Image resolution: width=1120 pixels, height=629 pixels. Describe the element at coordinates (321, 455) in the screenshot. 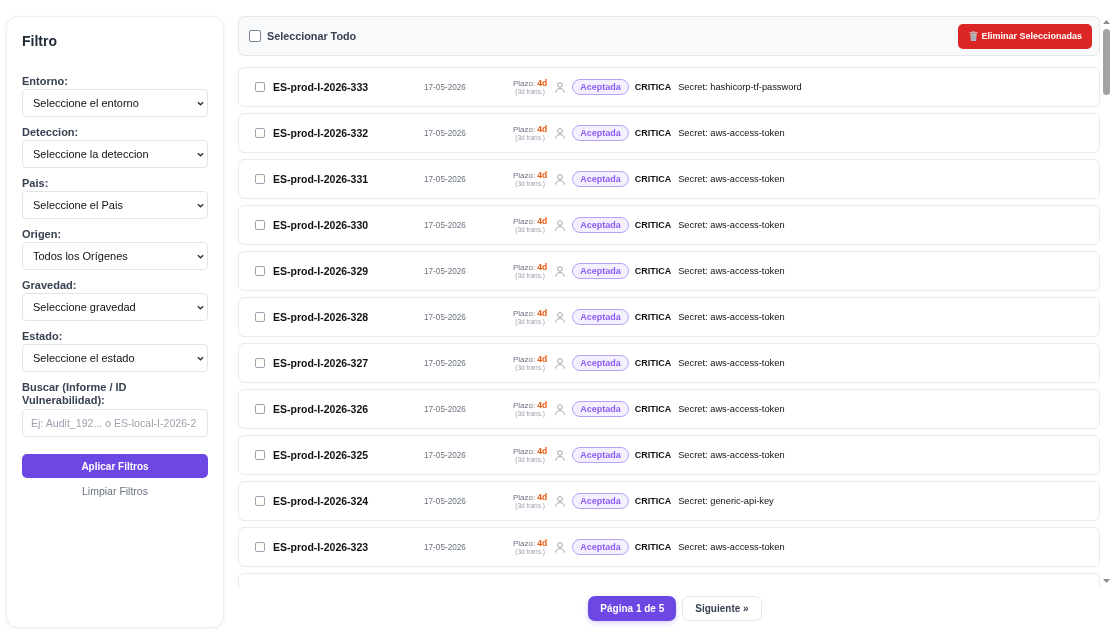

I see `finding-id: ES-prod-I-2026-325` at that location.